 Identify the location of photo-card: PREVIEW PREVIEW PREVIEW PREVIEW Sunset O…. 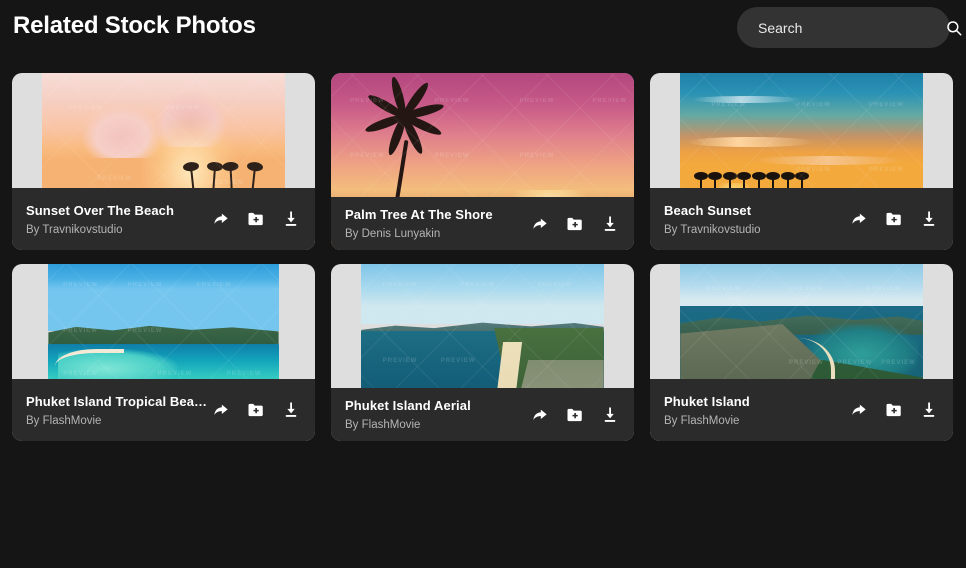
(163, 161).